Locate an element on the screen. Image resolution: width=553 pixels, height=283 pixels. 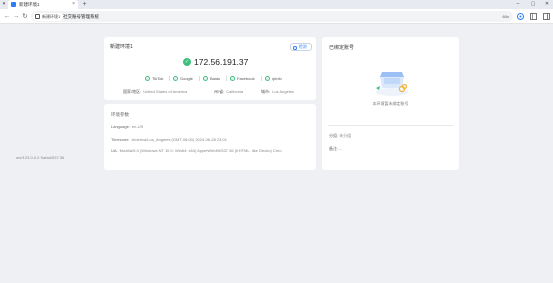
service-google: ✓ Google is located at coordinates (183, 78).